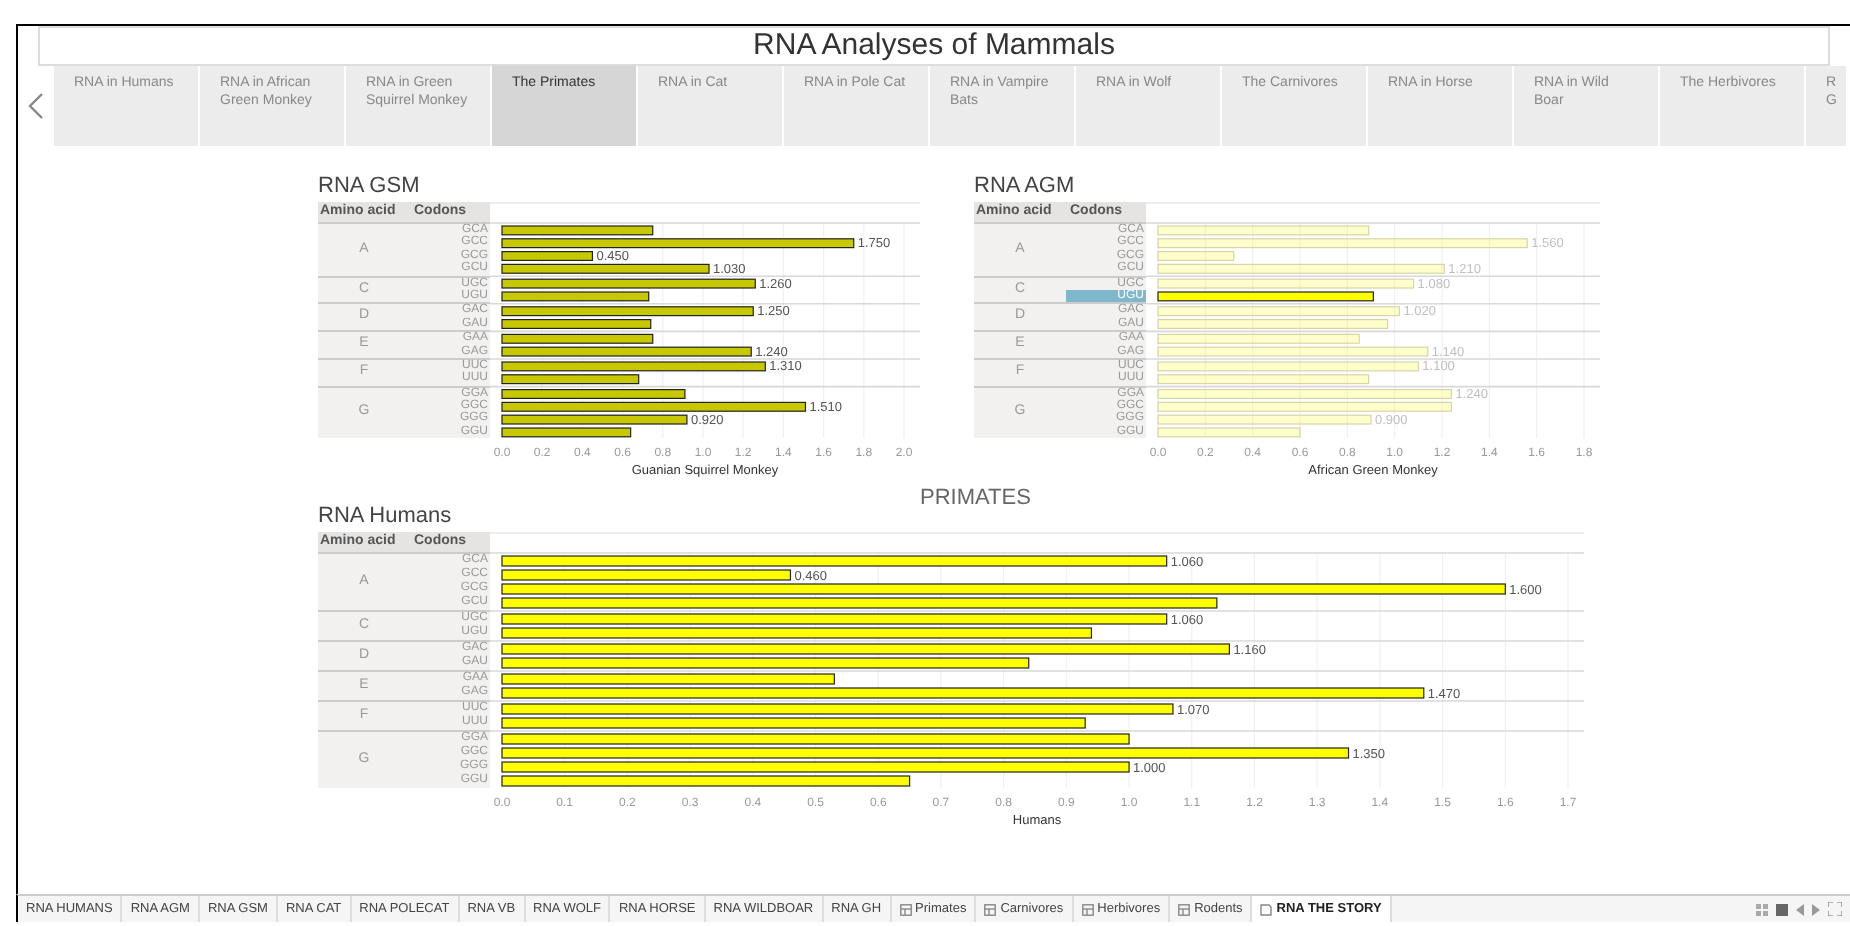  Describe the element at coordinates (975, 498) in the screenshot. I see `section-heading: PRIMATES` at that location.